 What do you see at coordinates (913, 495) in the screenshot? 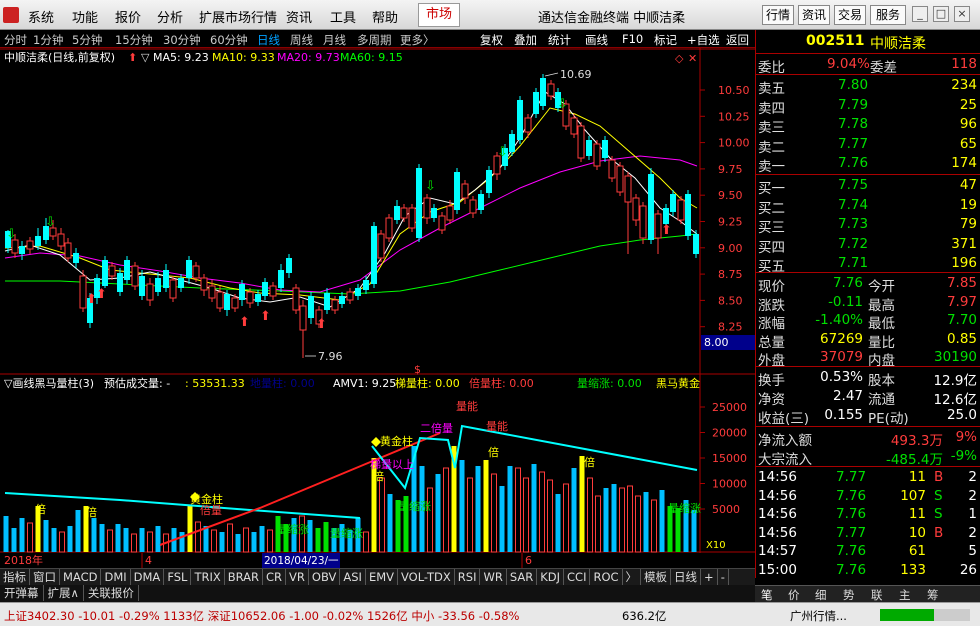
I see `tick-volume: 107` at bounding box center [913, 495].